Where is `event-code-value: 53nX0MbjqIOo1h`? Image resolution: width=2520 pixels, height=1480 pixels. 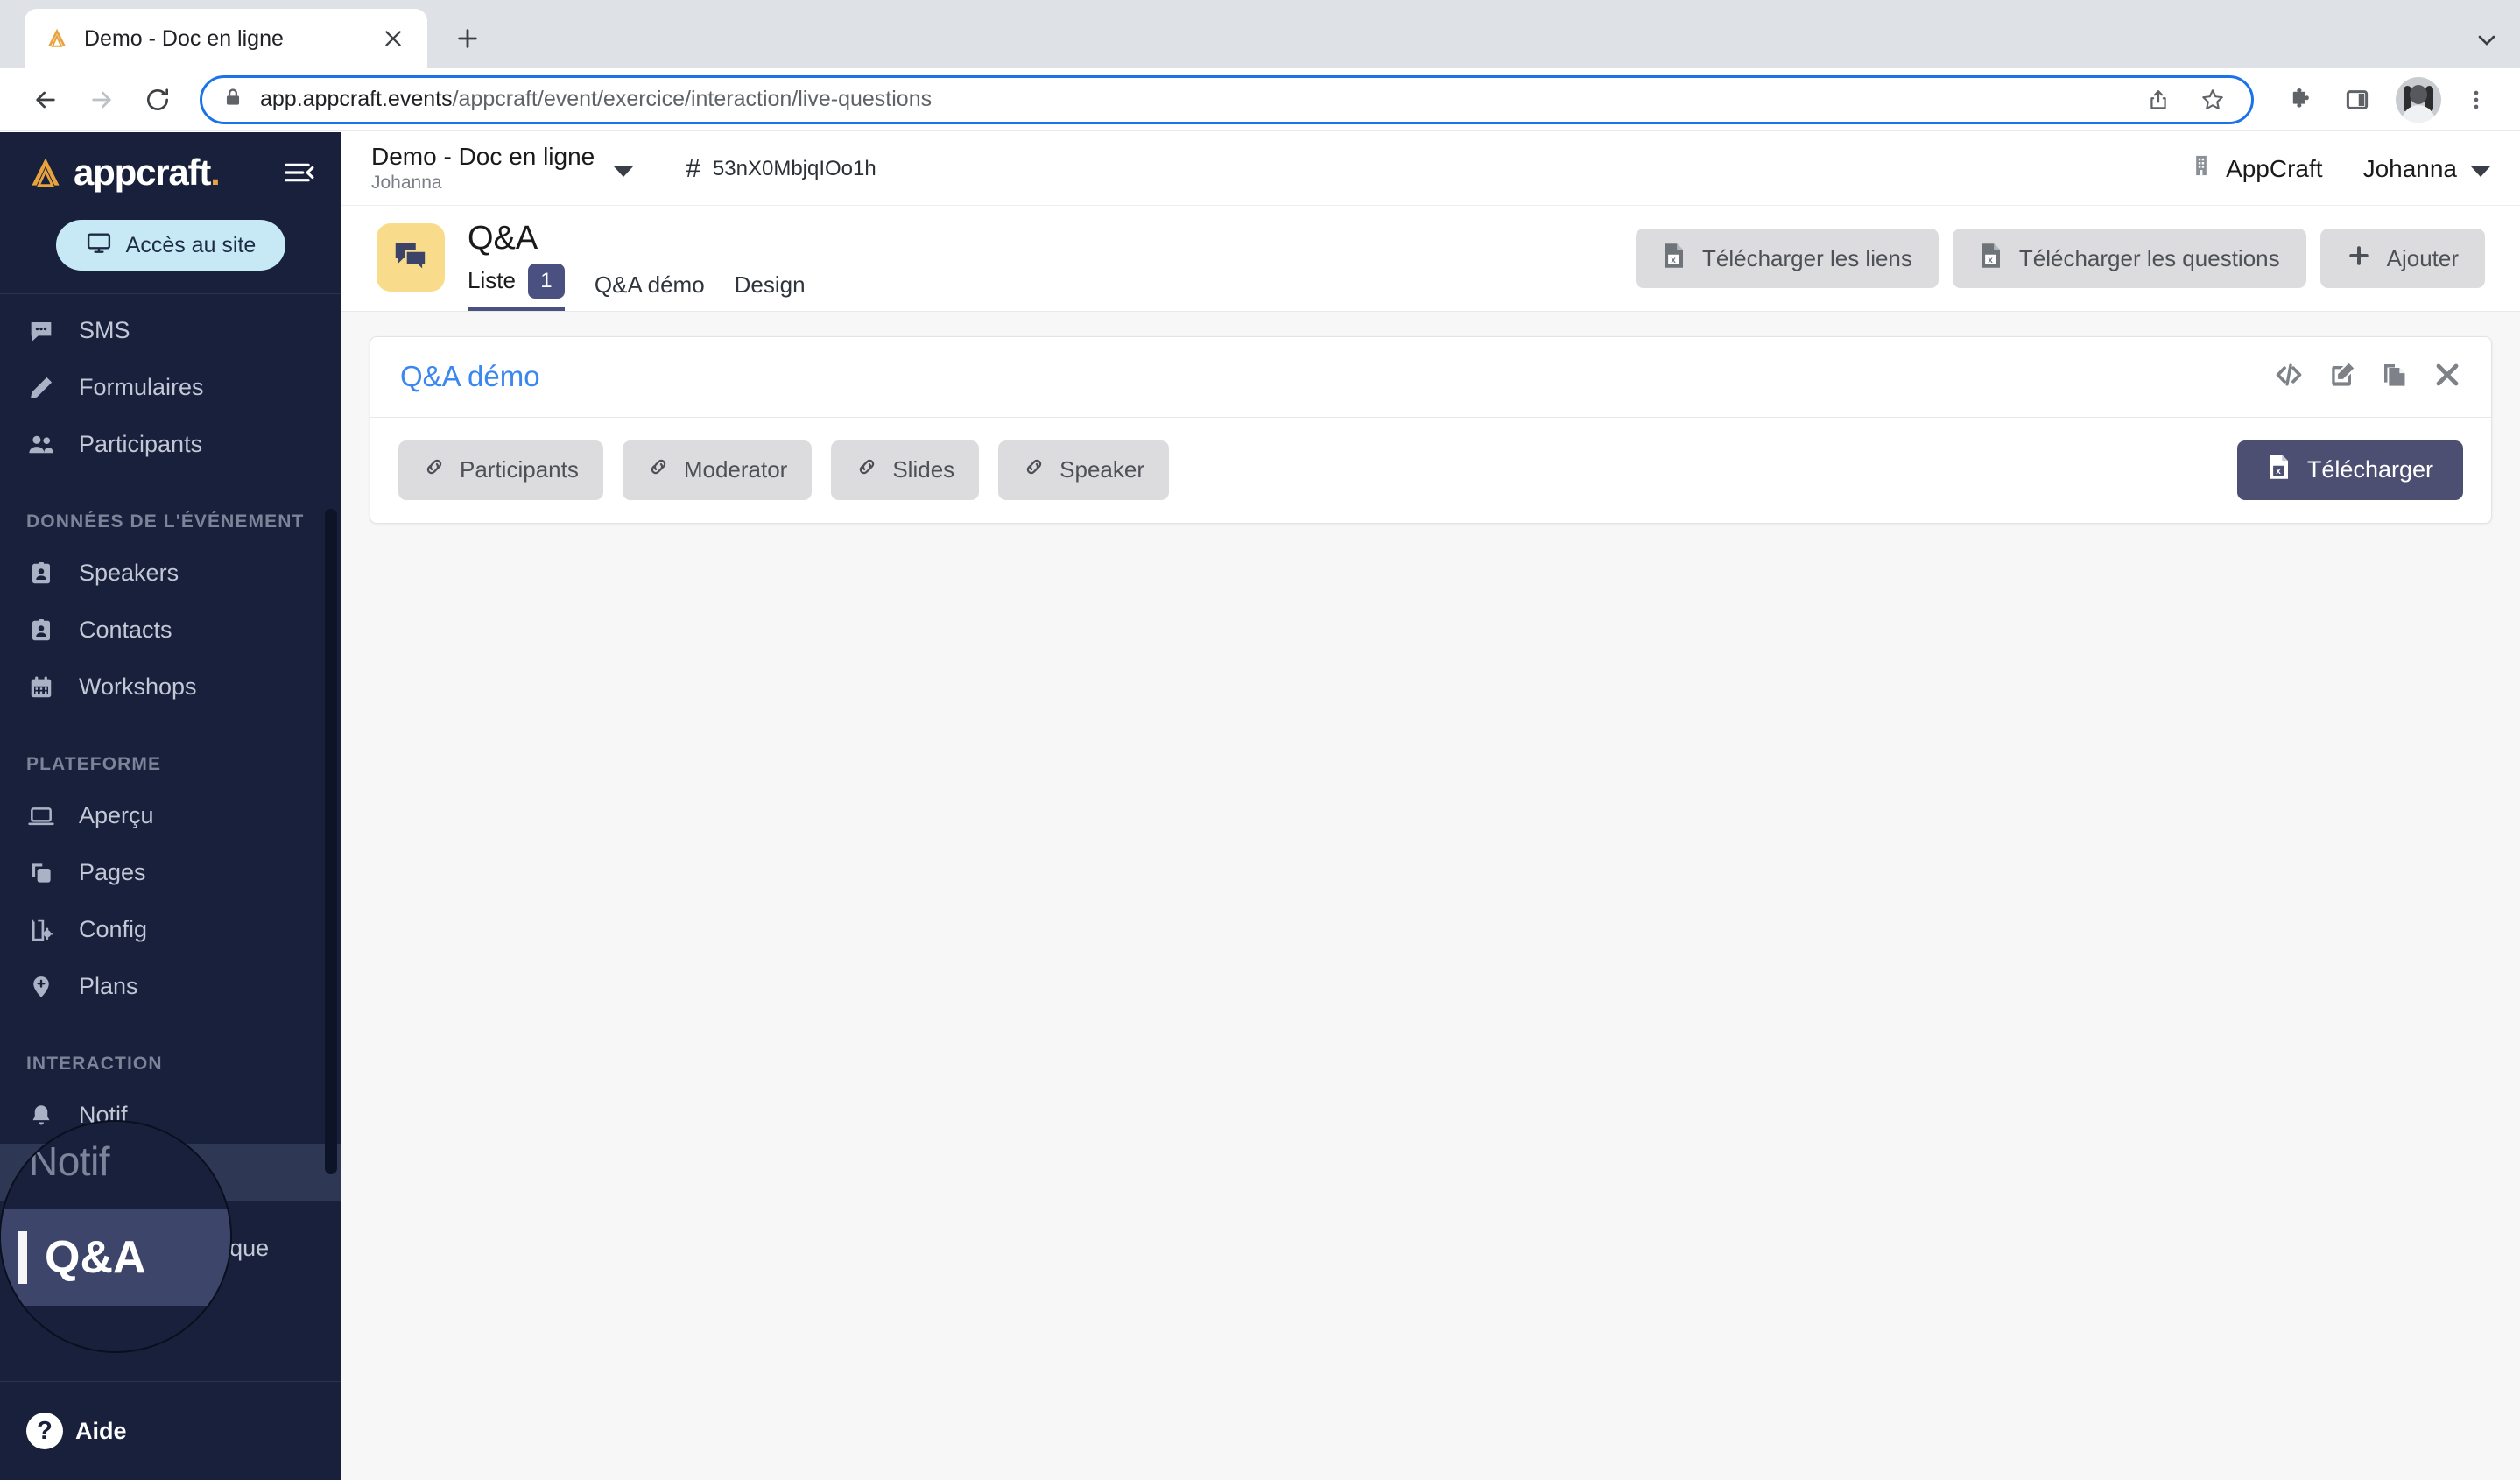
event-code-value: 53nX0MbjqIOo1h is located at coordinates (794, 168).